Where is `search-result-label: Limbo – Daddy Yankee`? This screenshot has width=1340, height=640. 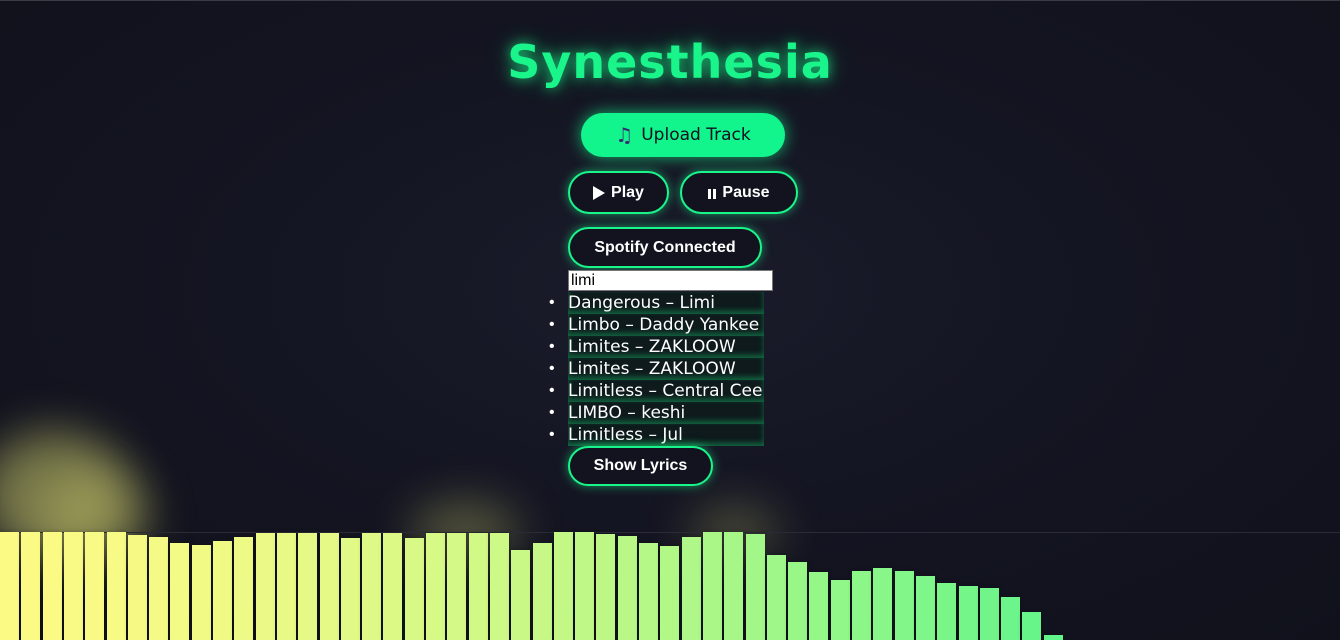 search-result-label: Limbo – Daddy Yankee is located at coordinates (664, 325).